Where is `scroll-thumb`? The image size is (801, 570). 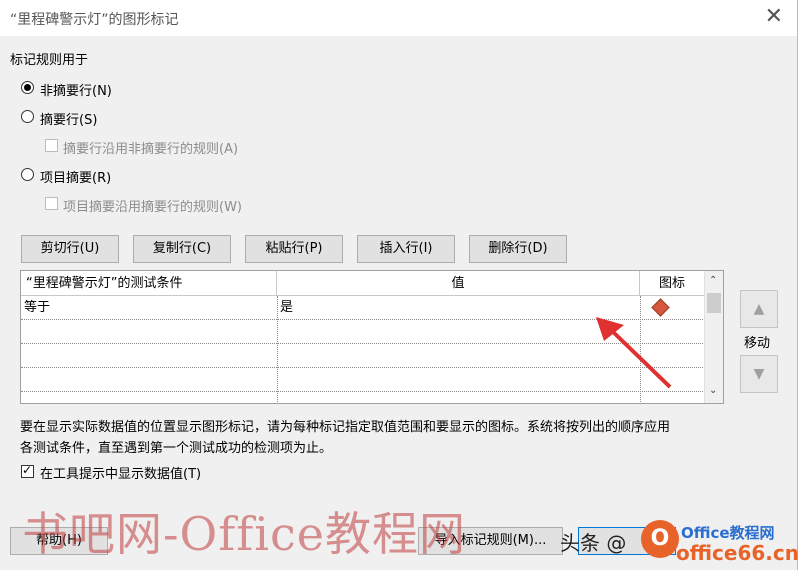 scroll-thumb is located at coordinates (714, 303).